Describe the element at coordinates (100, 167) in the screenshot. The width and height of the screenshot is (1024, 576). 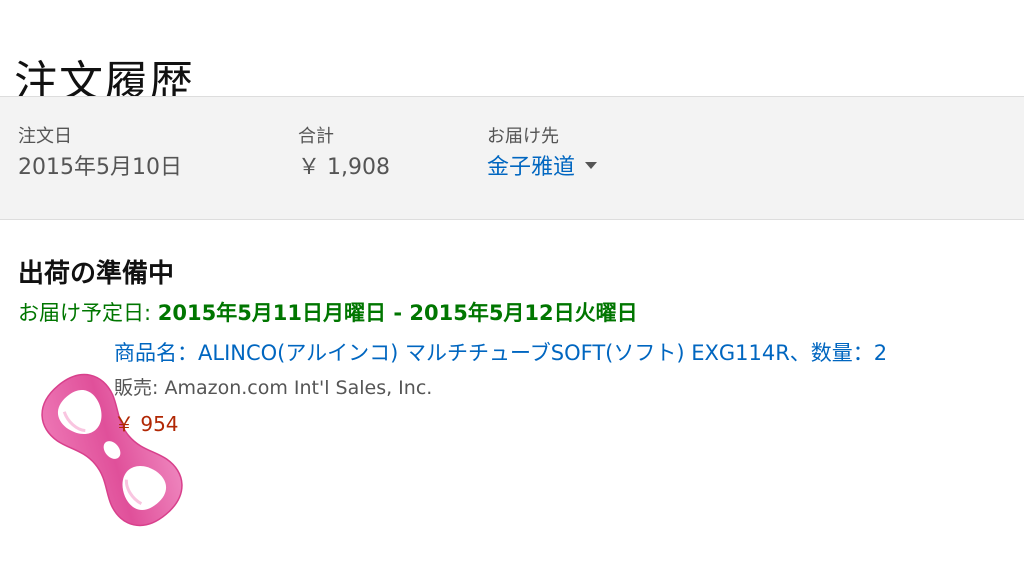
I see `order-date-value: 2015年5月10日` at that location.